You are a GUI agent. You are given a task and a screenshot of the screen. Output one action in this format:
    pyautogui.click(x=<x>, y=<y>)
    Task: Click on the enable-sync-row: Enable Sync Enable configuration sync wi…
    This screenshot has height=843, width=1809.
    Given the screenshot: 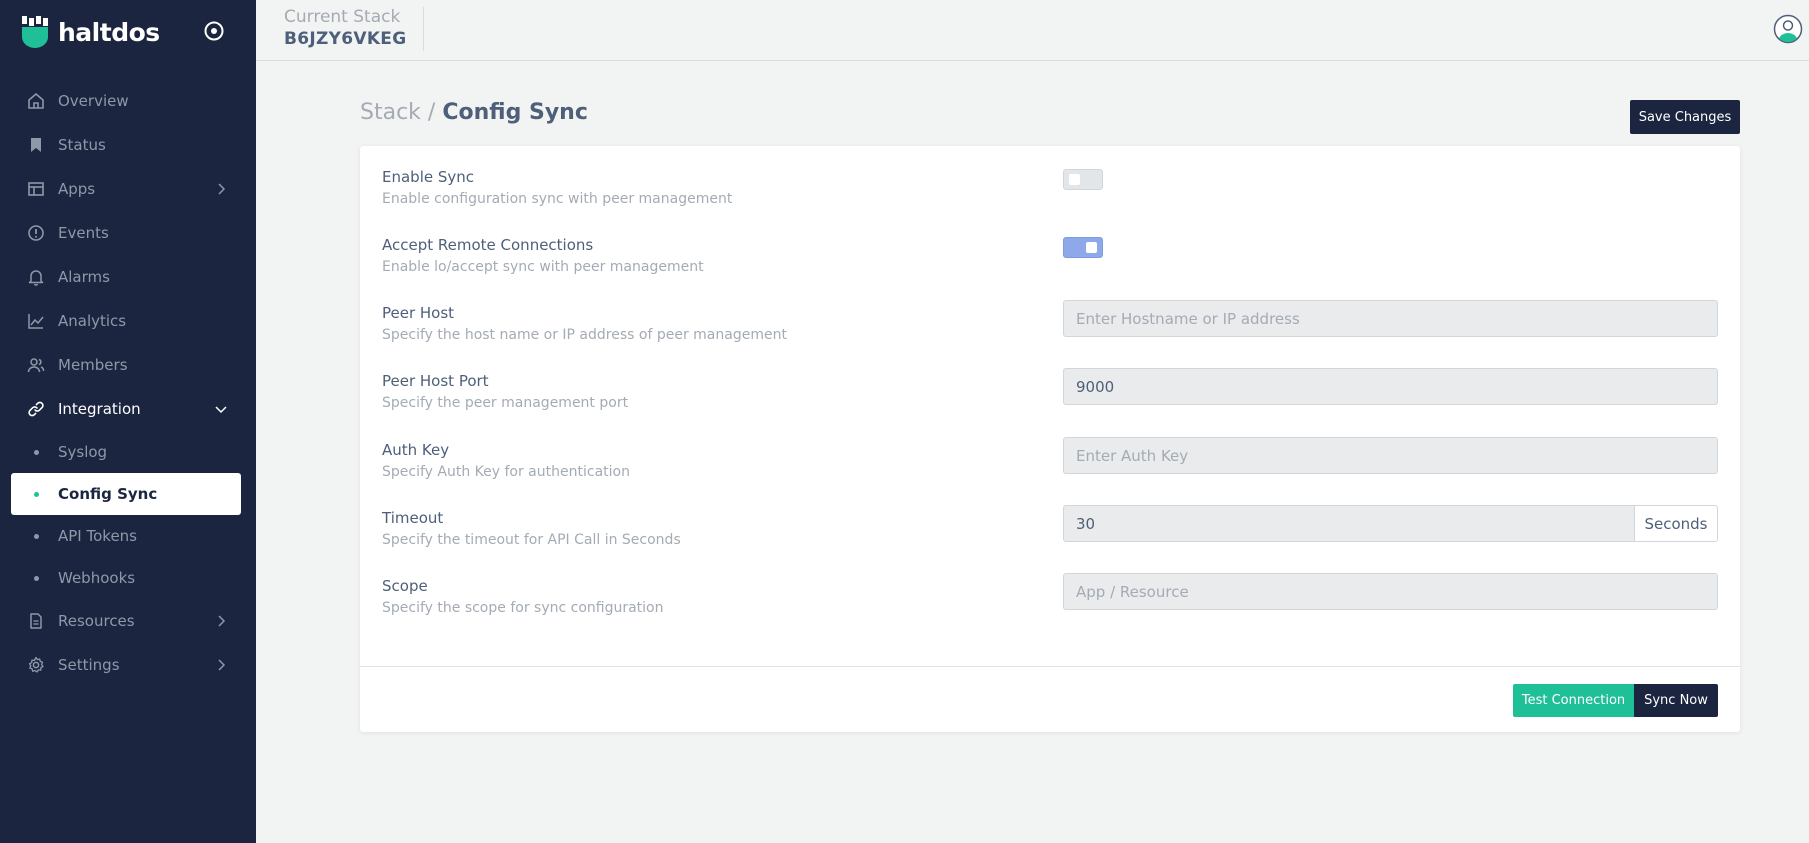 What is the action you would take?
    pyautogui.click(x=1050, y=176)
    